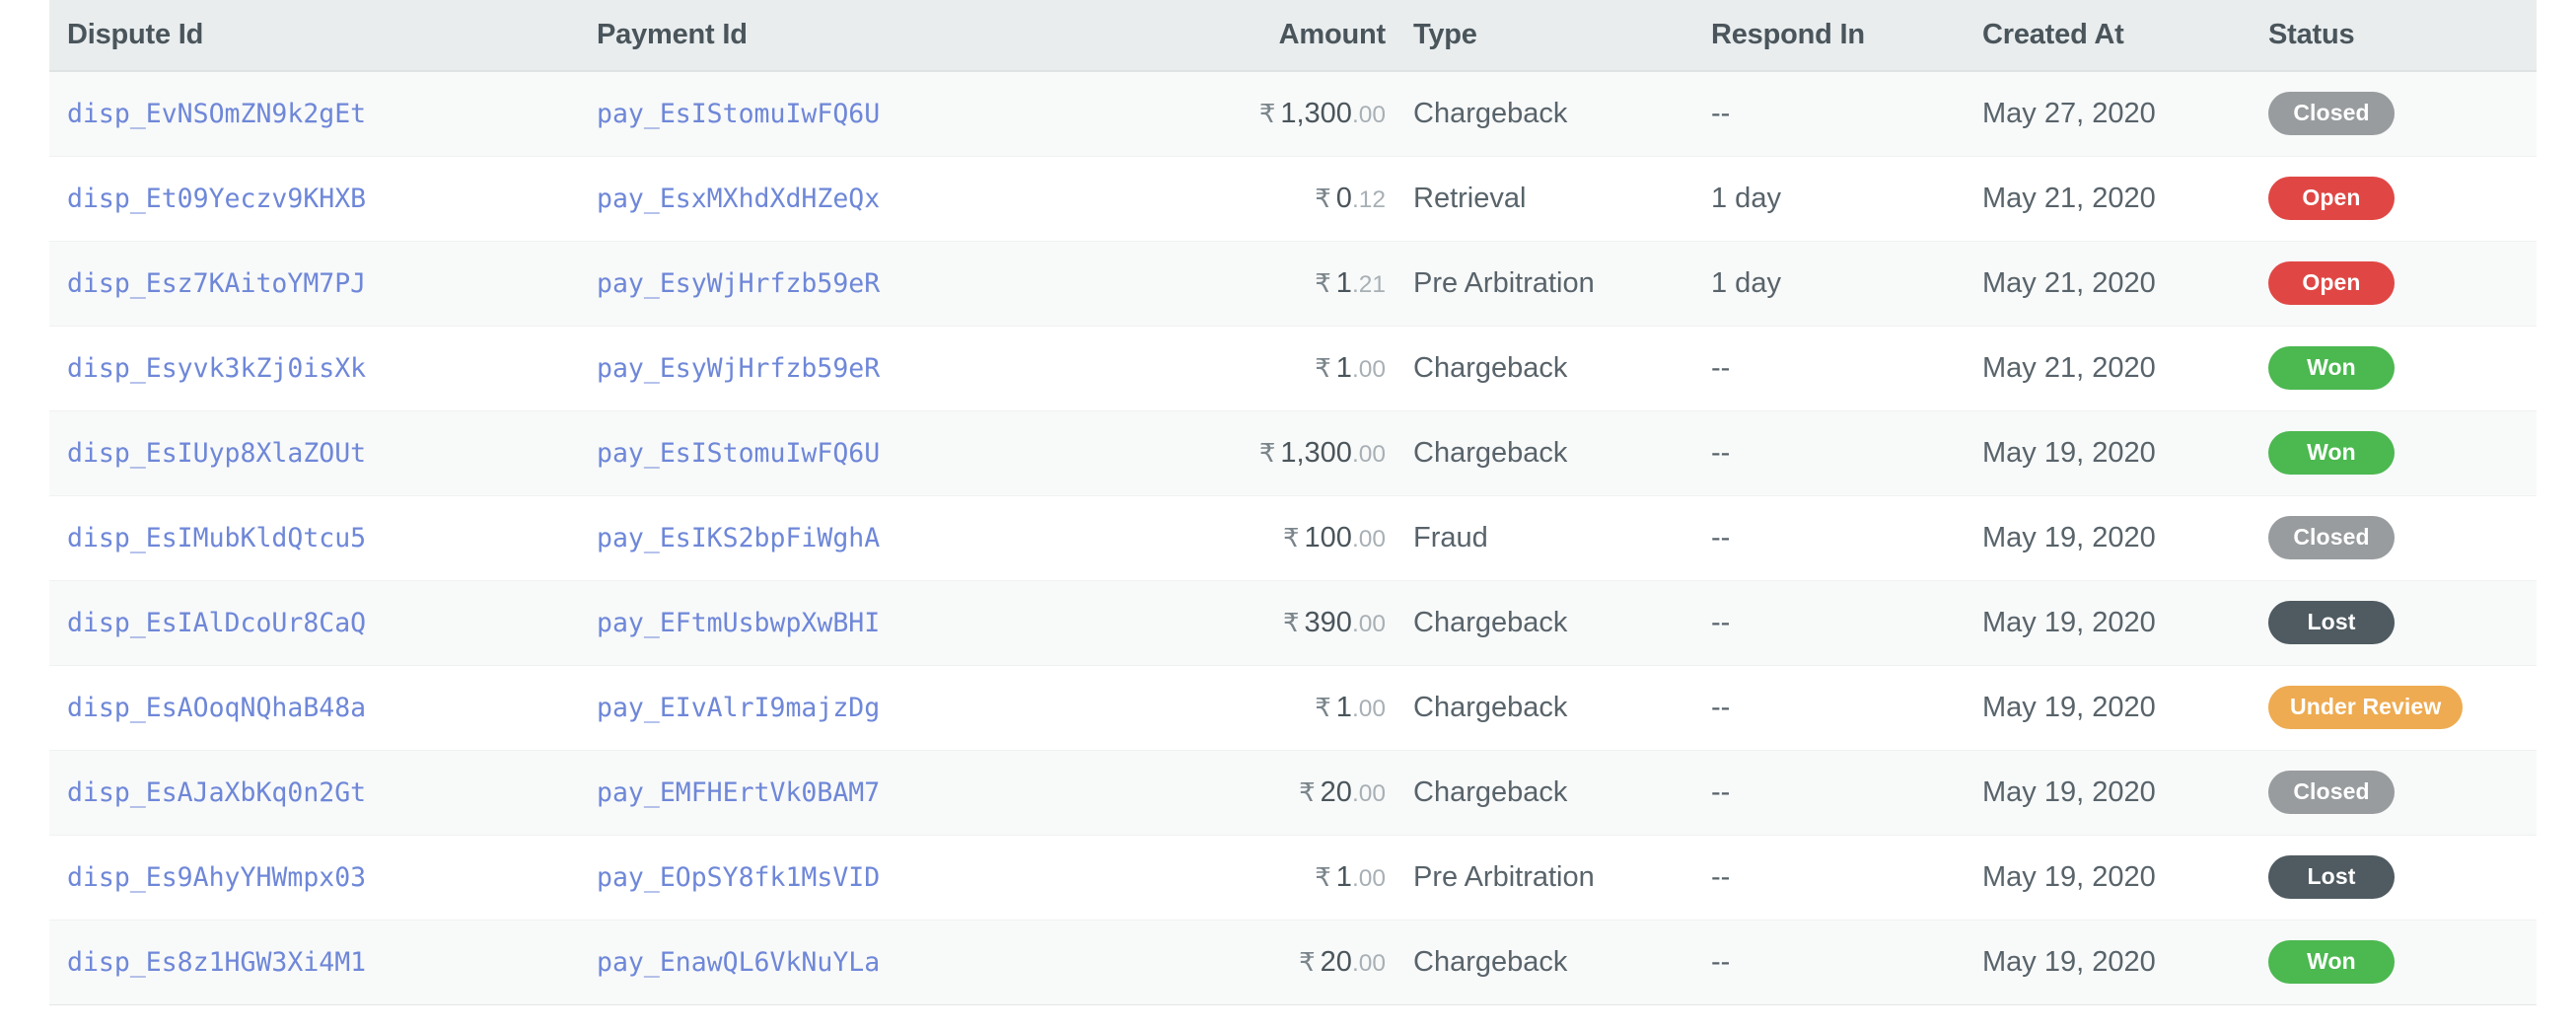 The image size is (2576, 1032). Describe the element at coordinates (1316, 113) in the screenshot. I see `amount-major: 1,300` at that location.